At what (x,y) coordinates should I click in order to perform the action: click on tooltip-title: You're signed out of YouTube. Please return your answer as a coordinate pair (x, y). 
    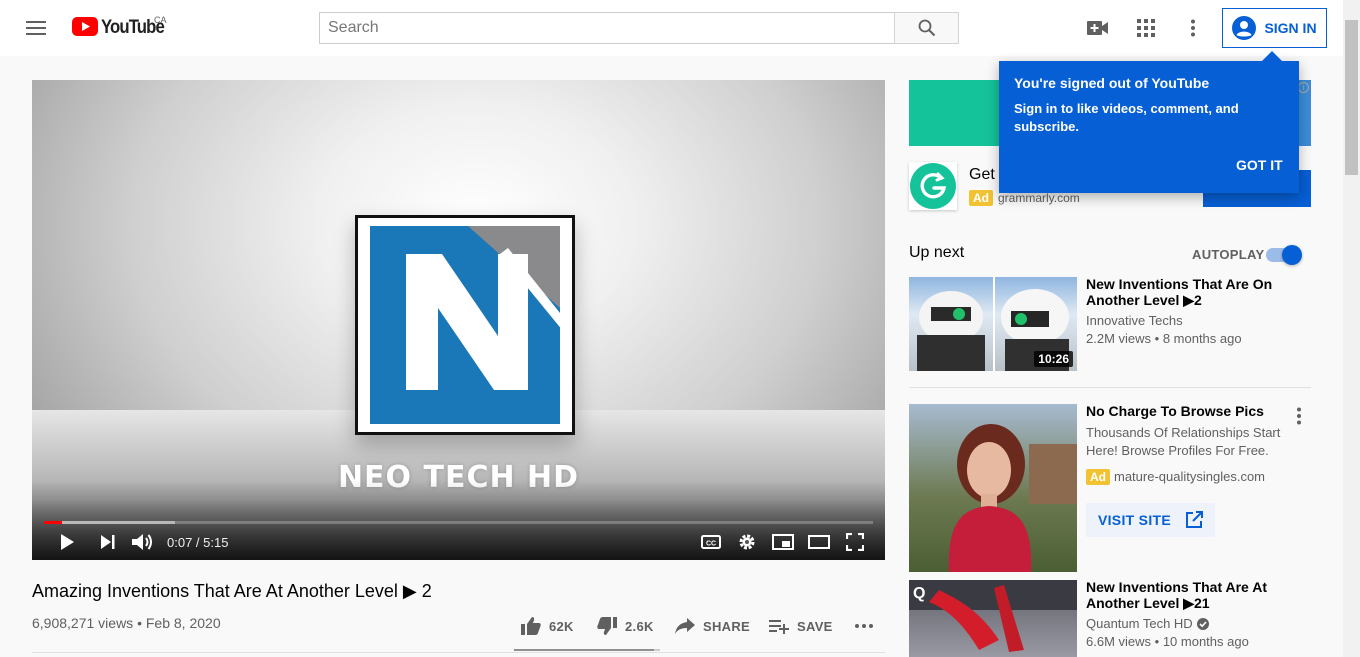
    Looking at the image, I should click on (1112, 83).